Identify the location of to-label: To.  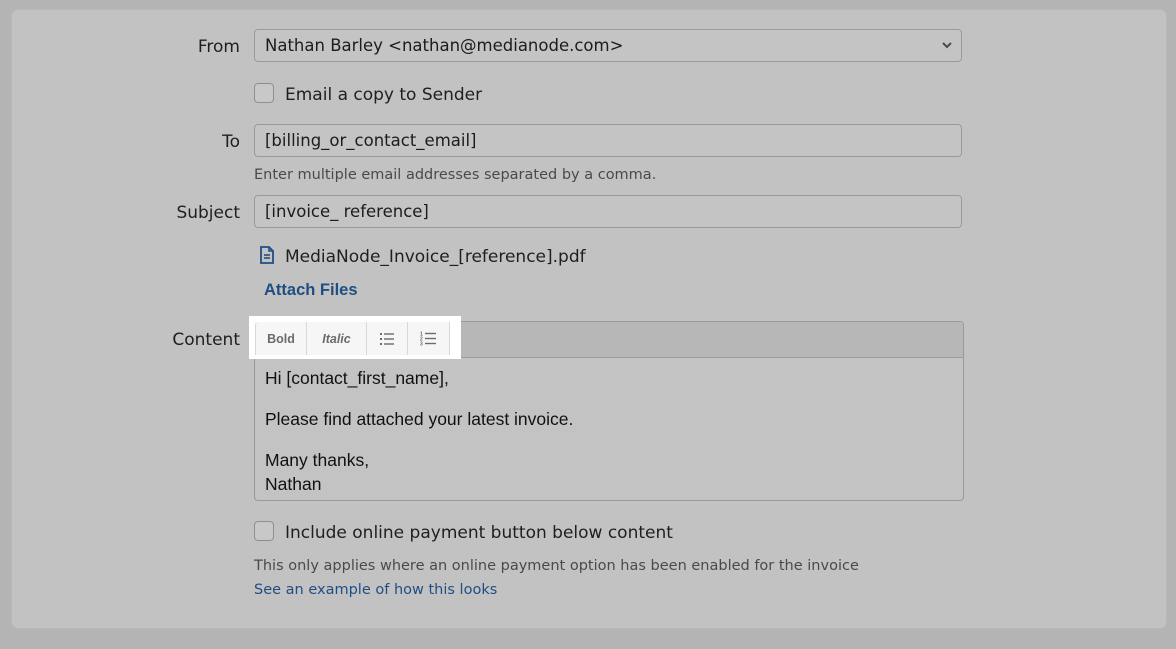
(231, 142).